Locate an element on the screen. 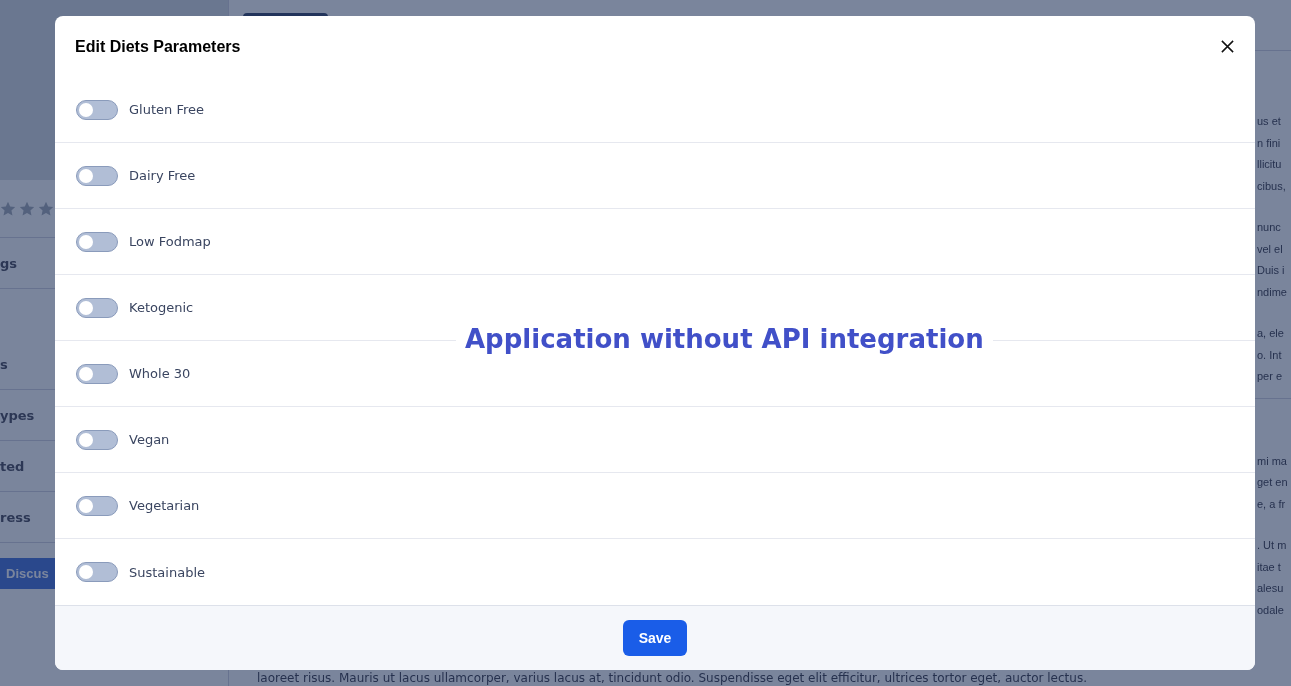 This screenshot has height=686, width=1291. nav-item: ypes is located at coordinates (17, 415).